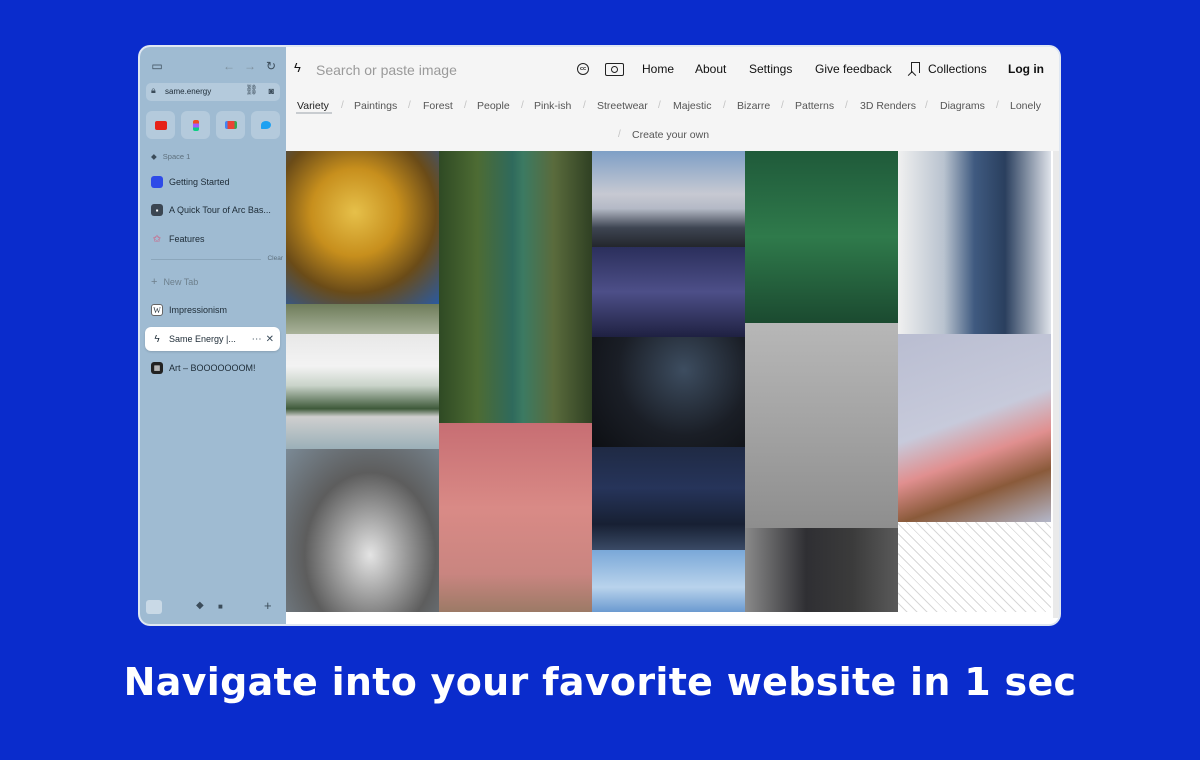  What do you see at coordinates (257, 339) in the screenshot?
I see `more-icon: ⋯` at bounding box center [257, 339].